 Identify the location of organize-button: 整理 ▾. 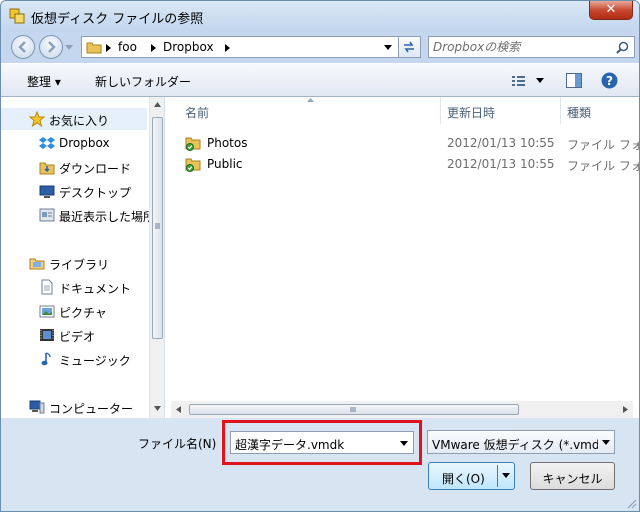
(44, 81).